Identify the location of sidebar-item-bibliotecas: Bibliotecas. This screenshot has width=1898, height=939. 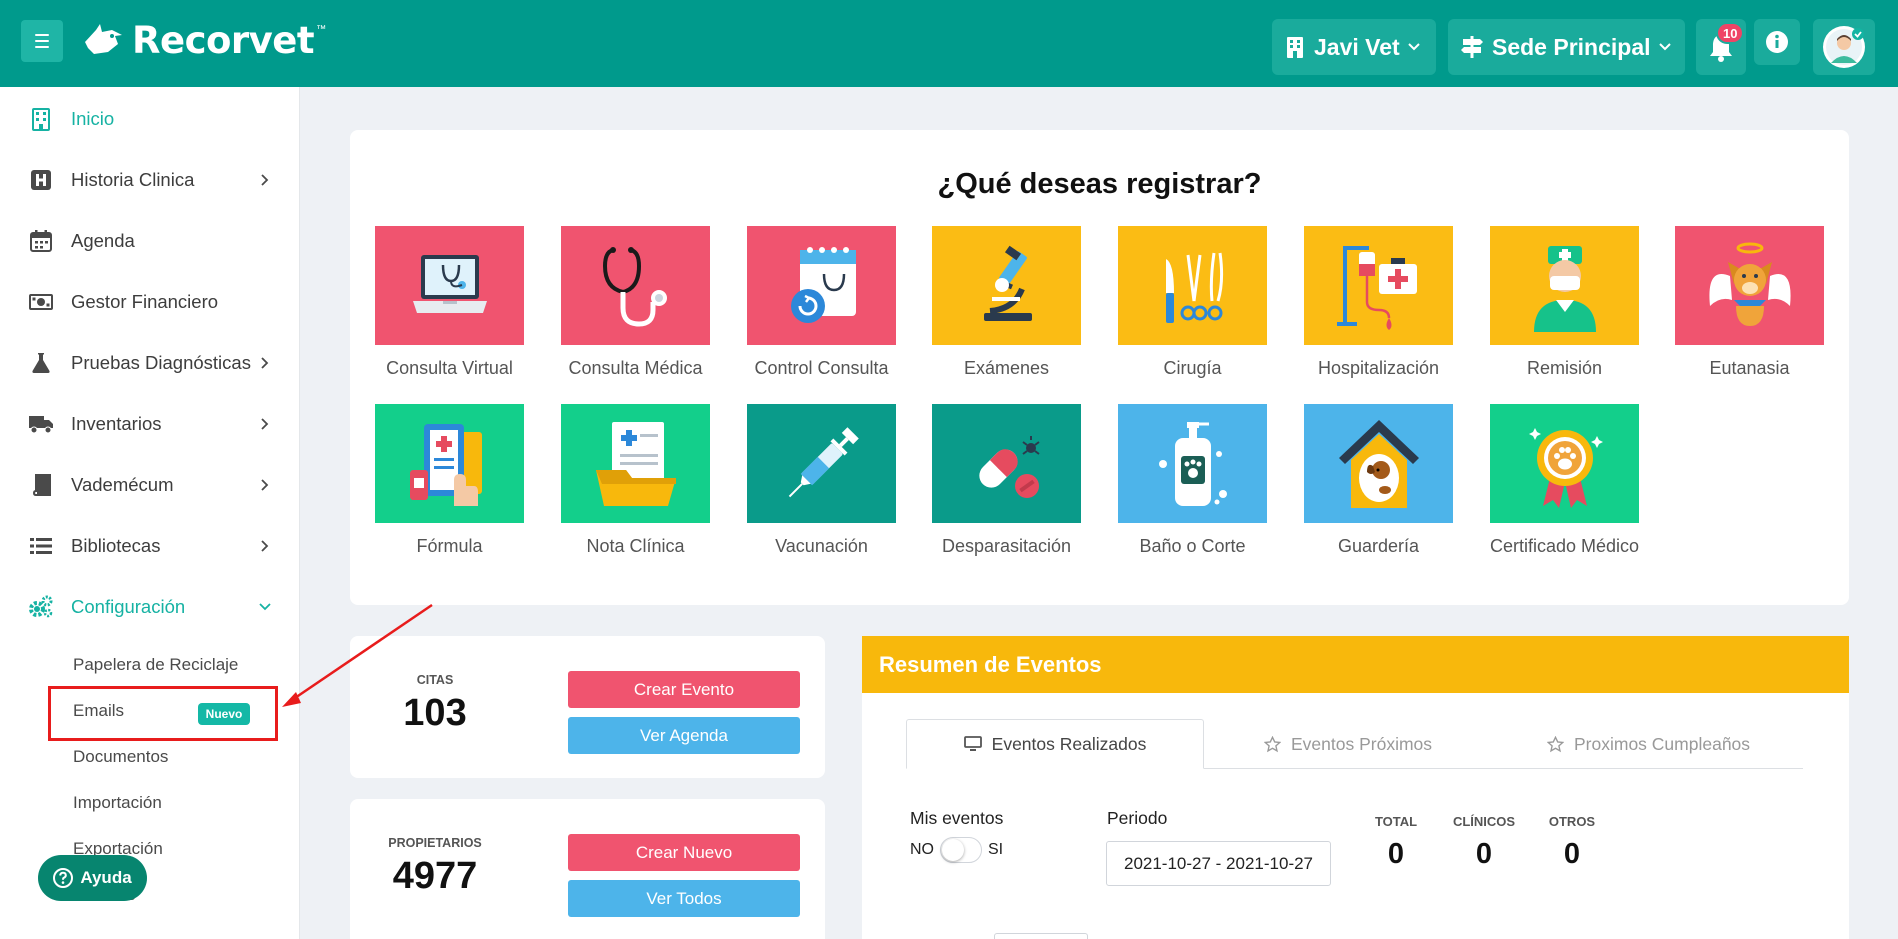
(150, 546).